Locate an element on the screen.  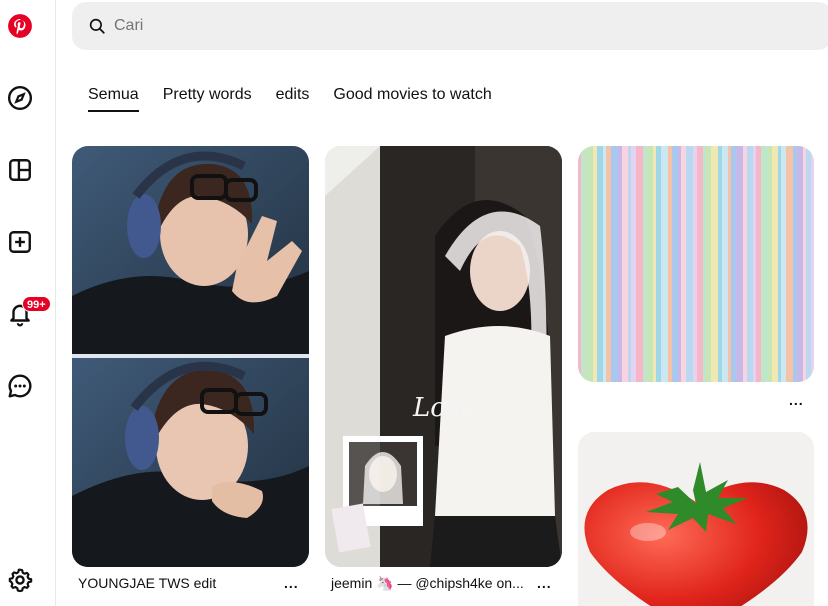
pin-title-youngjae: YOUNGJAE TWS edit is located at coordinates (147, 583).